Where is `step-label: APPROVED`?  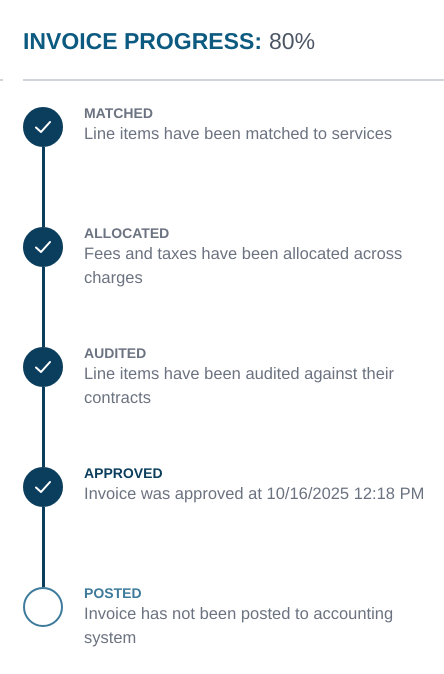 step-label: APPROVED is located at coordinates (124, 473).